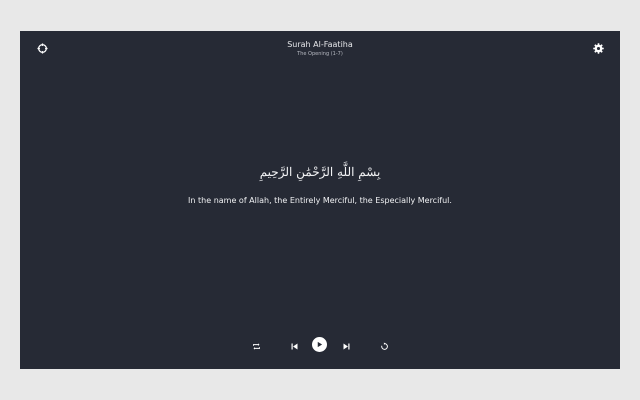  What do you see at coordinates (320, 54) in the screenshot?
I see `surah-subtitle: The Opening (1-7)` at bounding box center [320, 54].